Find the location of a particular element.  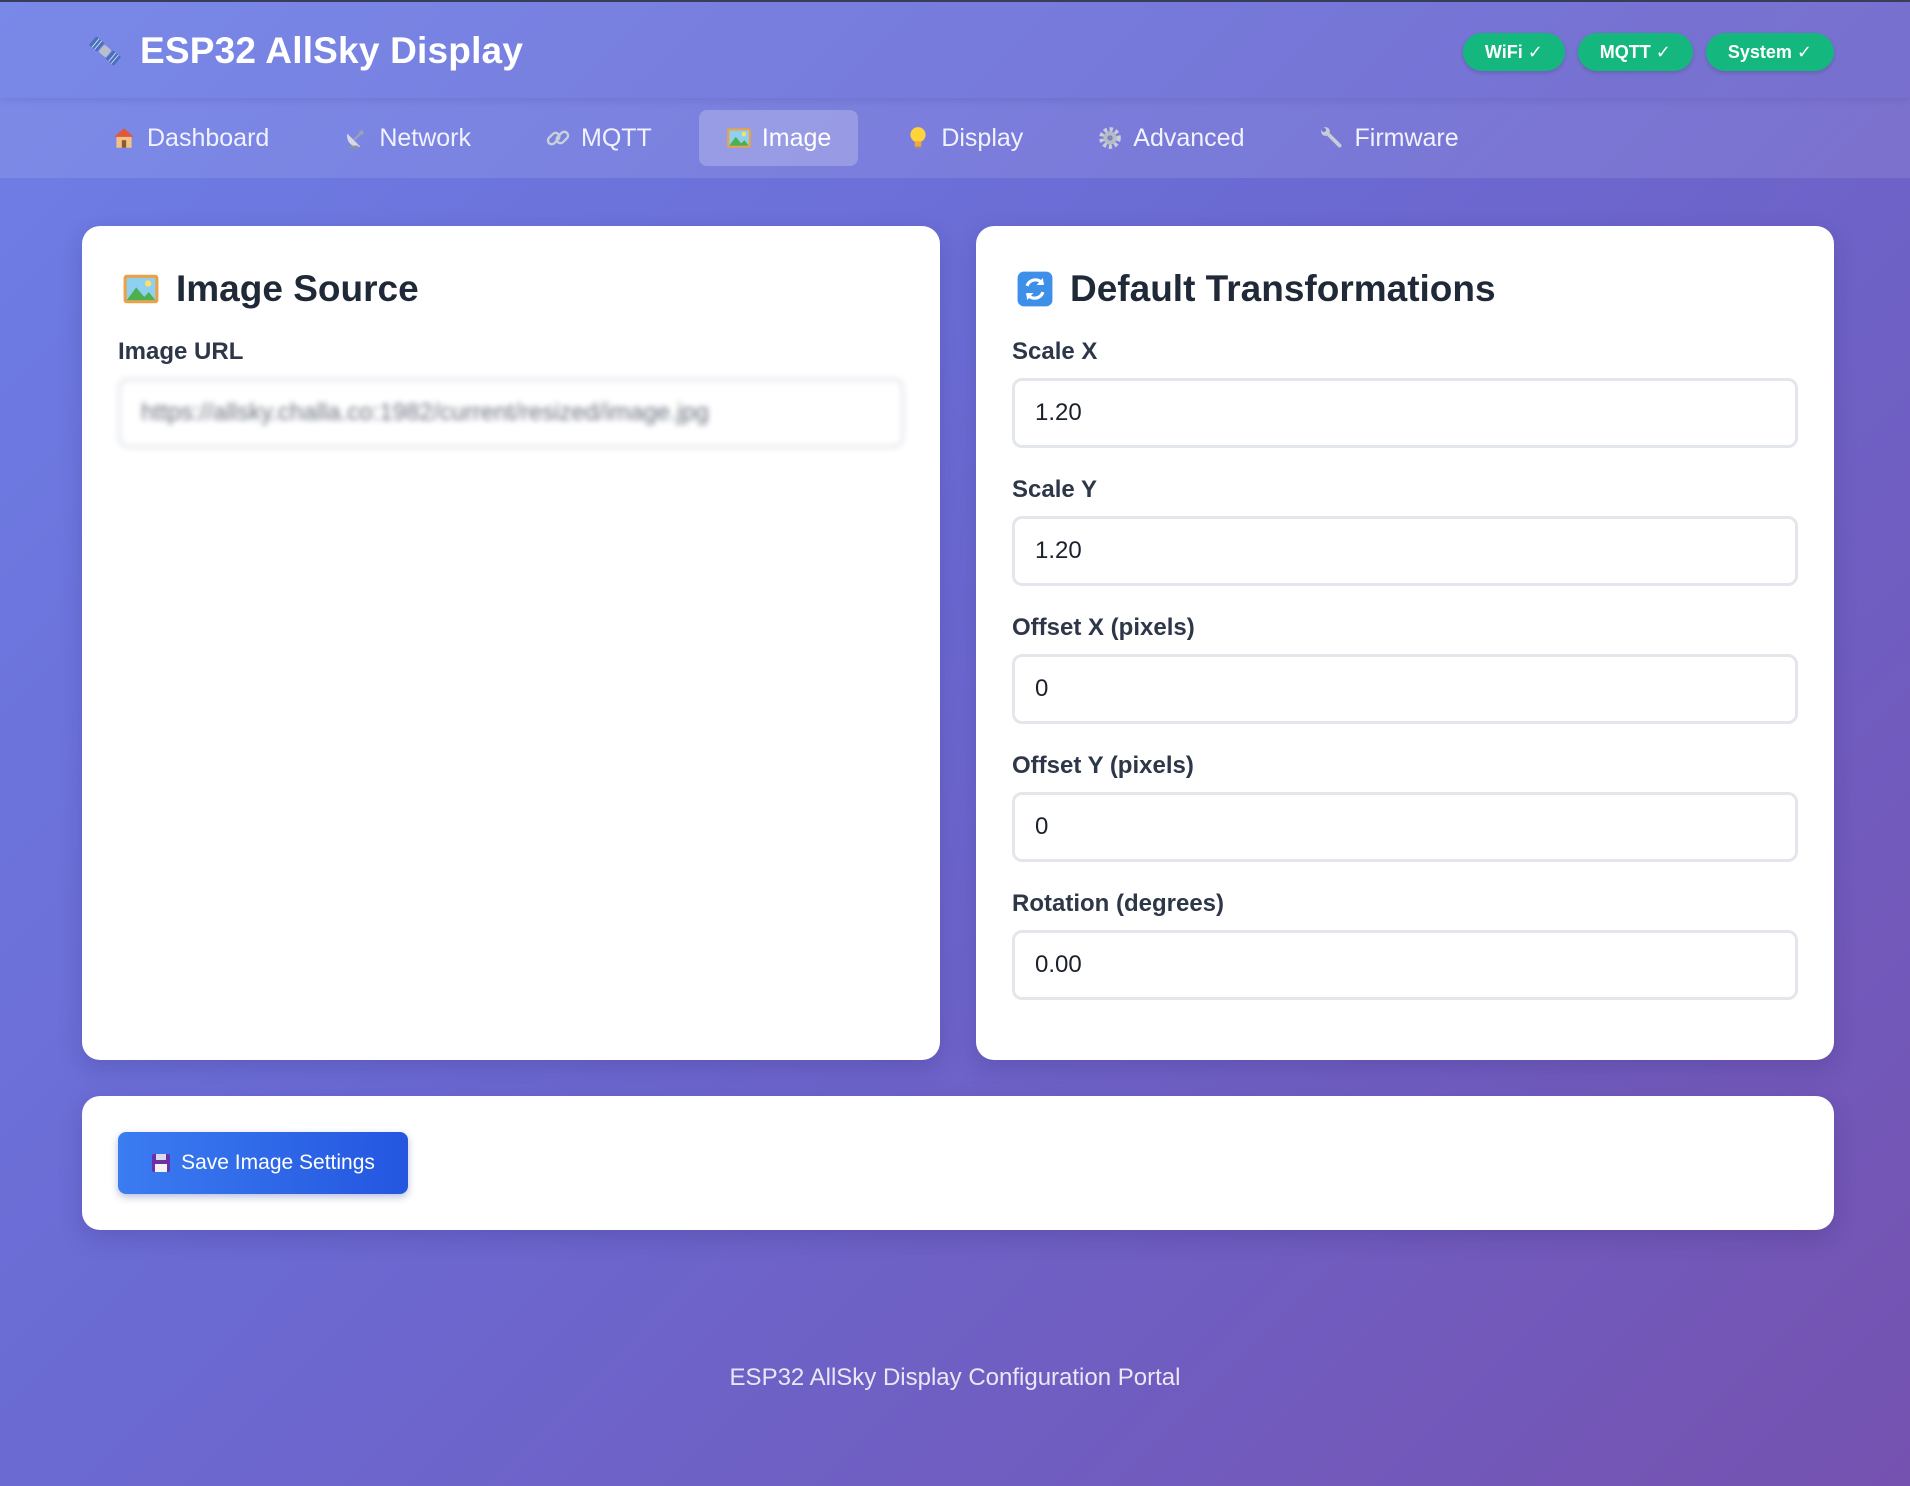

tab-network: Network is located at coordinates (407, 138).